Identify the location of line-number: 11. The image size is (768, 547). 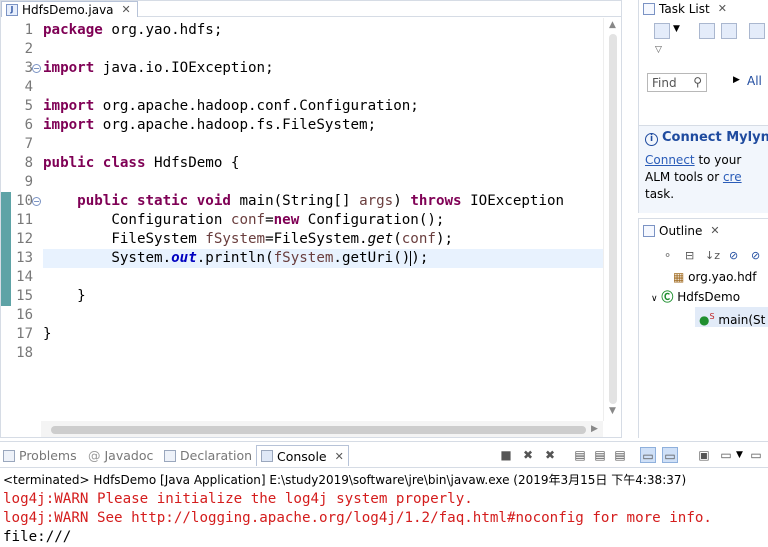
(24, 220).